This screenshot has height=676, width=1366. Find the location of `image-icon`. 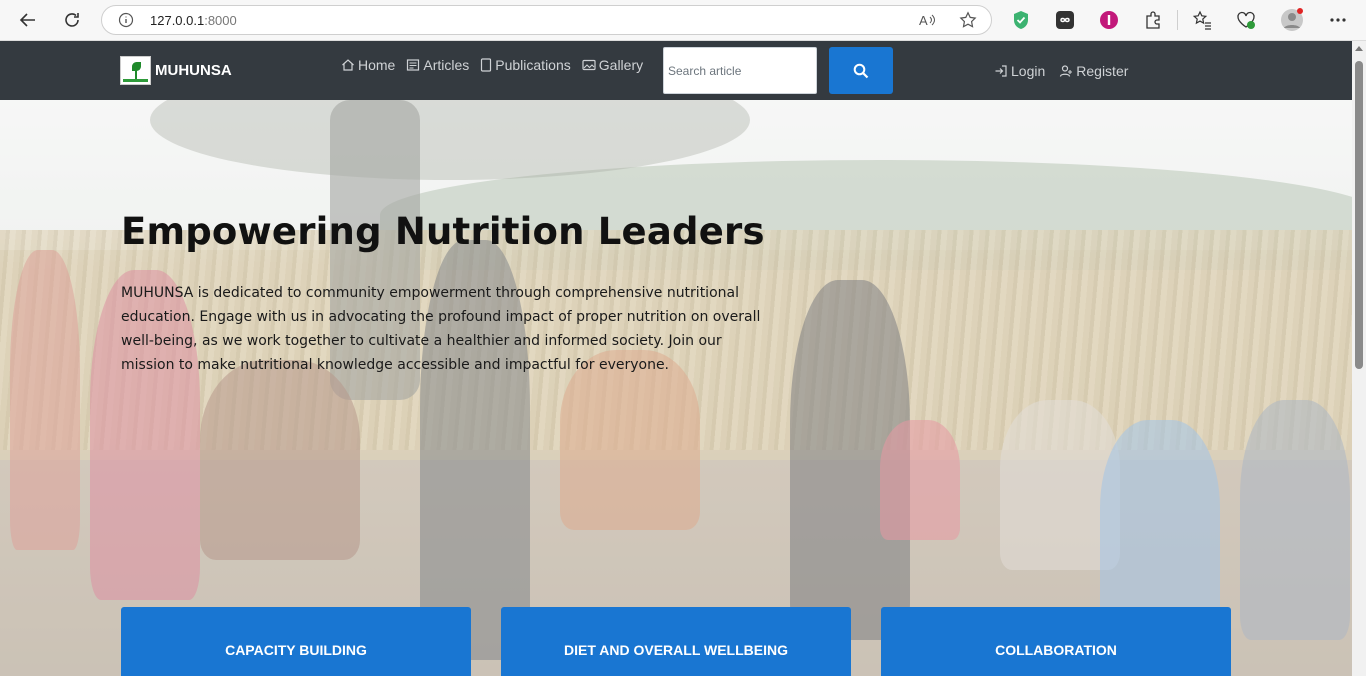

image-icon is located at coordinates (589, 65).